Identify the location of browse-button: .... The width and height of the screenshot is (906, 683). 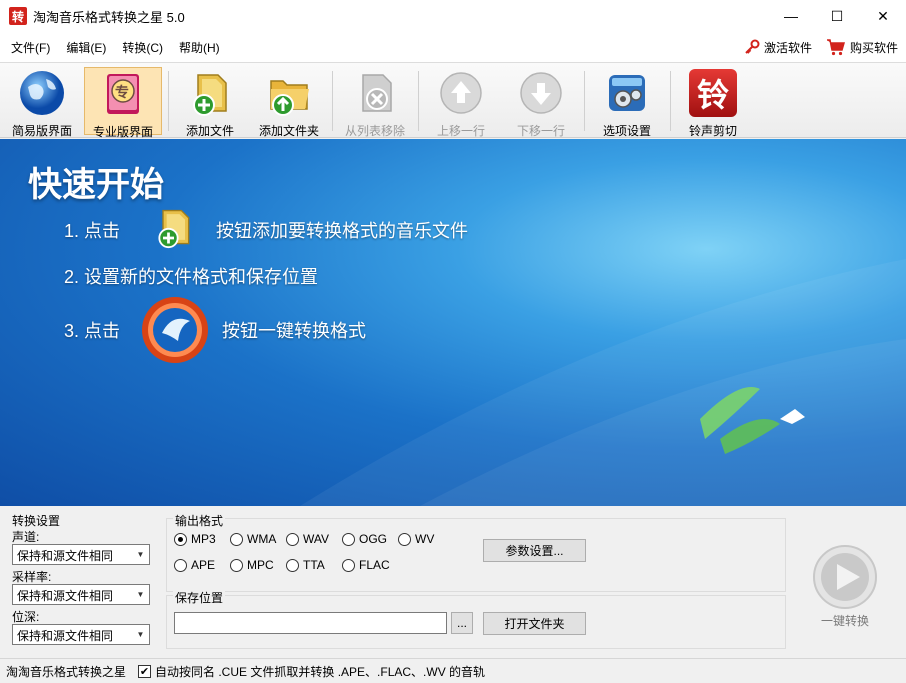
(462, 623).